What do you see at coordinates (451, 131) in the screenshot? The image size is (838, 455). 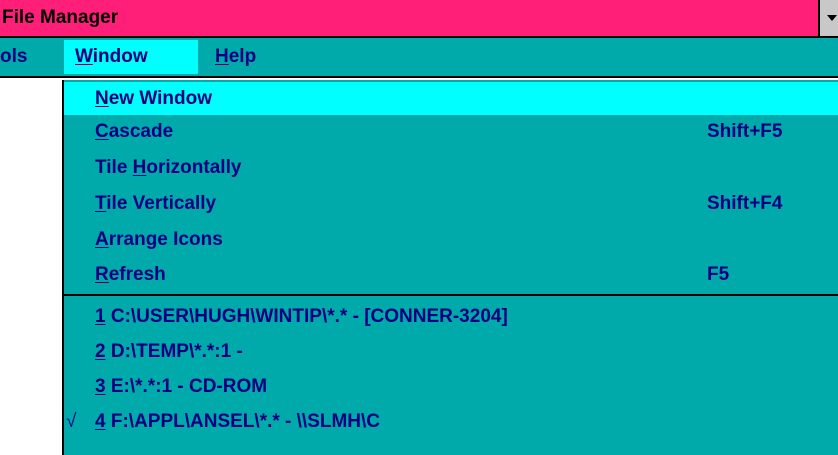 I see `menu-item-cascade: Cascade Shift+F5` at bounding box center [451, 131].